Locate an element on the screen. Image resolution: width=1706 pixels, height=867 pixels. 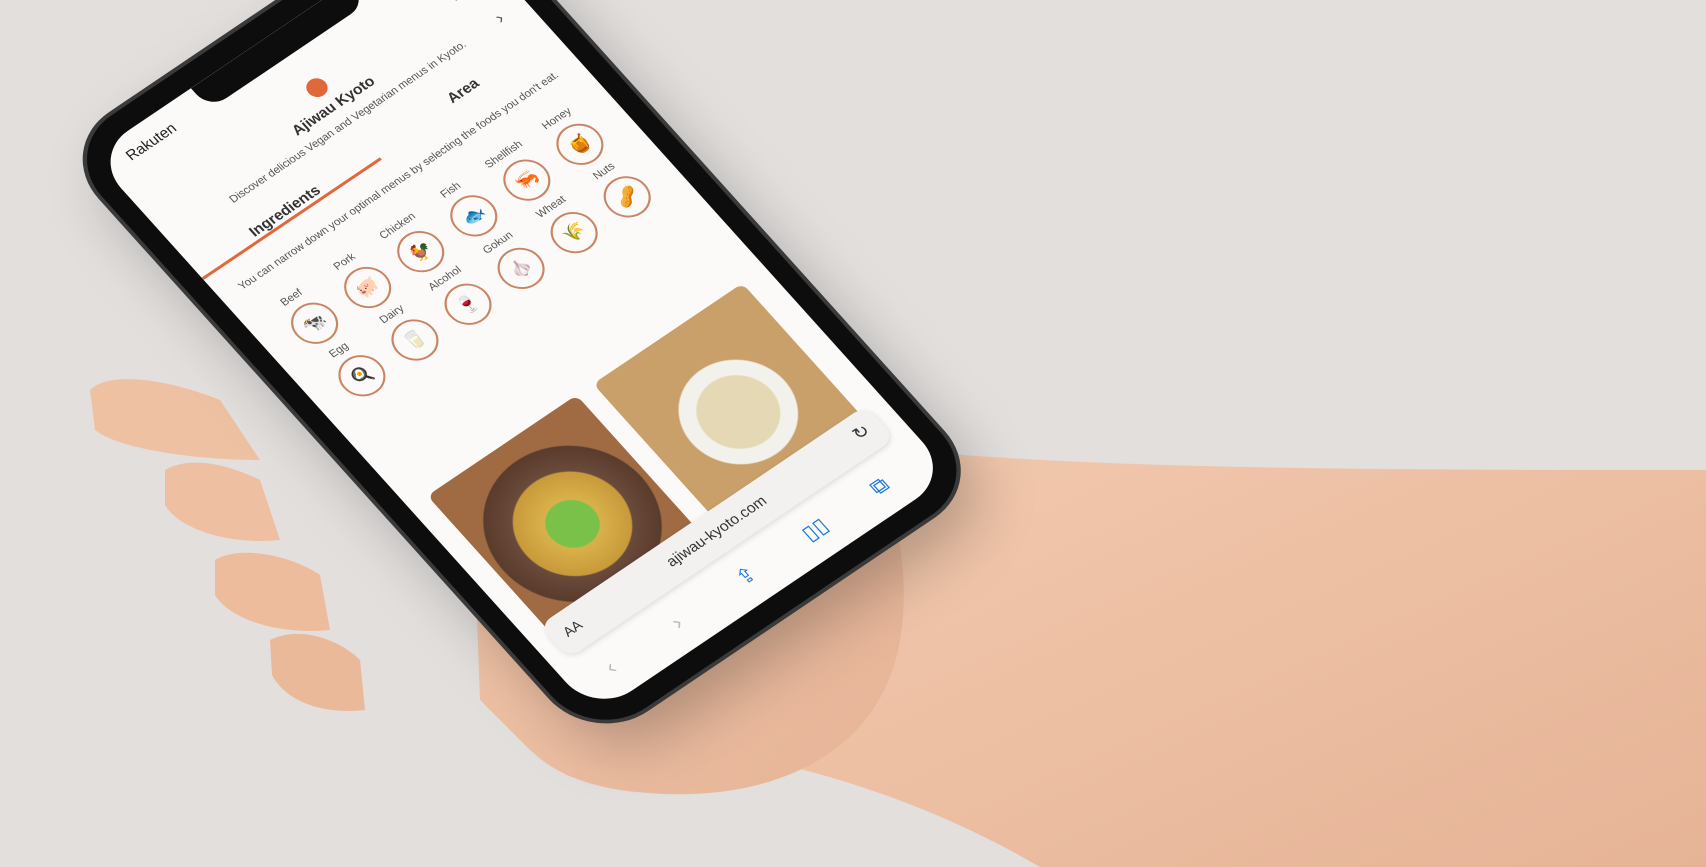
share-icon: ⇪ is located at coordinates (746, 576).